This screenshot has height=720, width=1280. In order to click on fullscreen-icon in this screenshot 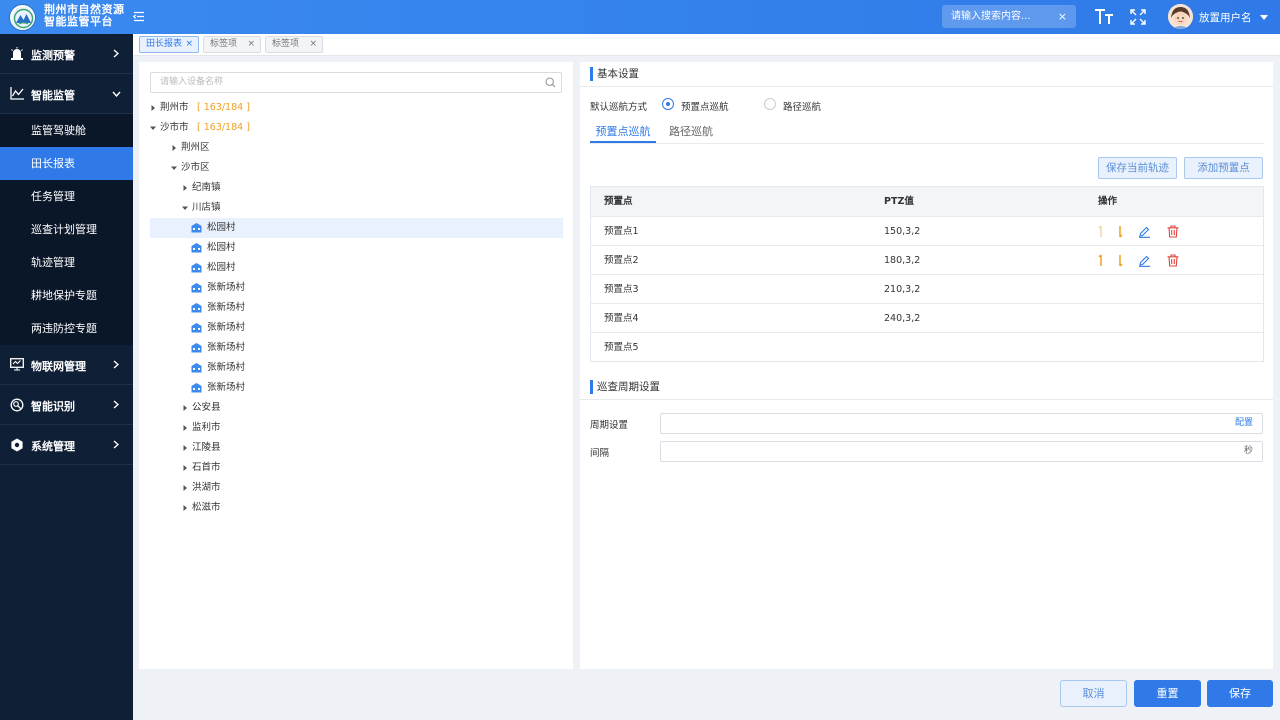, I will do `click(1138, 17)`.